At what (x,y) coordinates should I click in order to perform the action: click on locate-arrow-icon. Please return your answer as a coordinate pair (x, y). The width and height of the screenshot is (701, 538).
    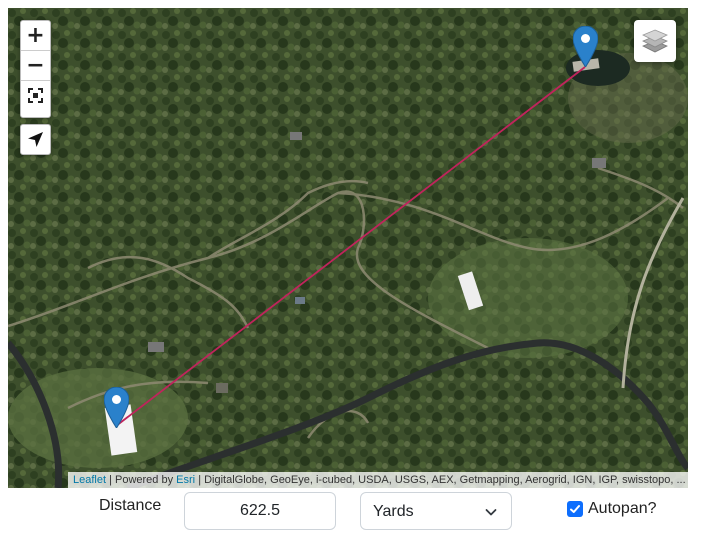
    Looking at the image, I should click on (35, 139).